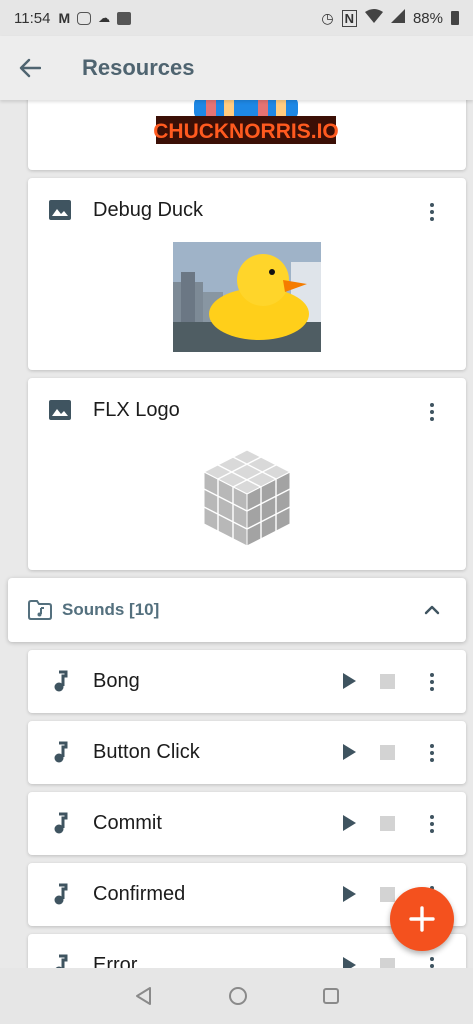 The width and height of the screenshot is (473, 1024). What do you see at coordinates (432, 610) in the screenshot?
I see `chevron-up-icon` at bounding box center [432, 610].